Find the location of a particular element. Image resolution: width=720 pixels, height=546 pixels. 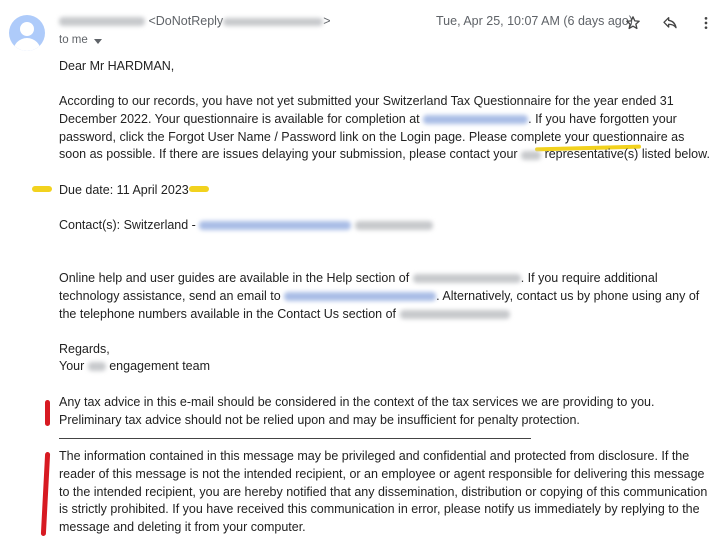

redacted-link is located at coordinates (476, 119).